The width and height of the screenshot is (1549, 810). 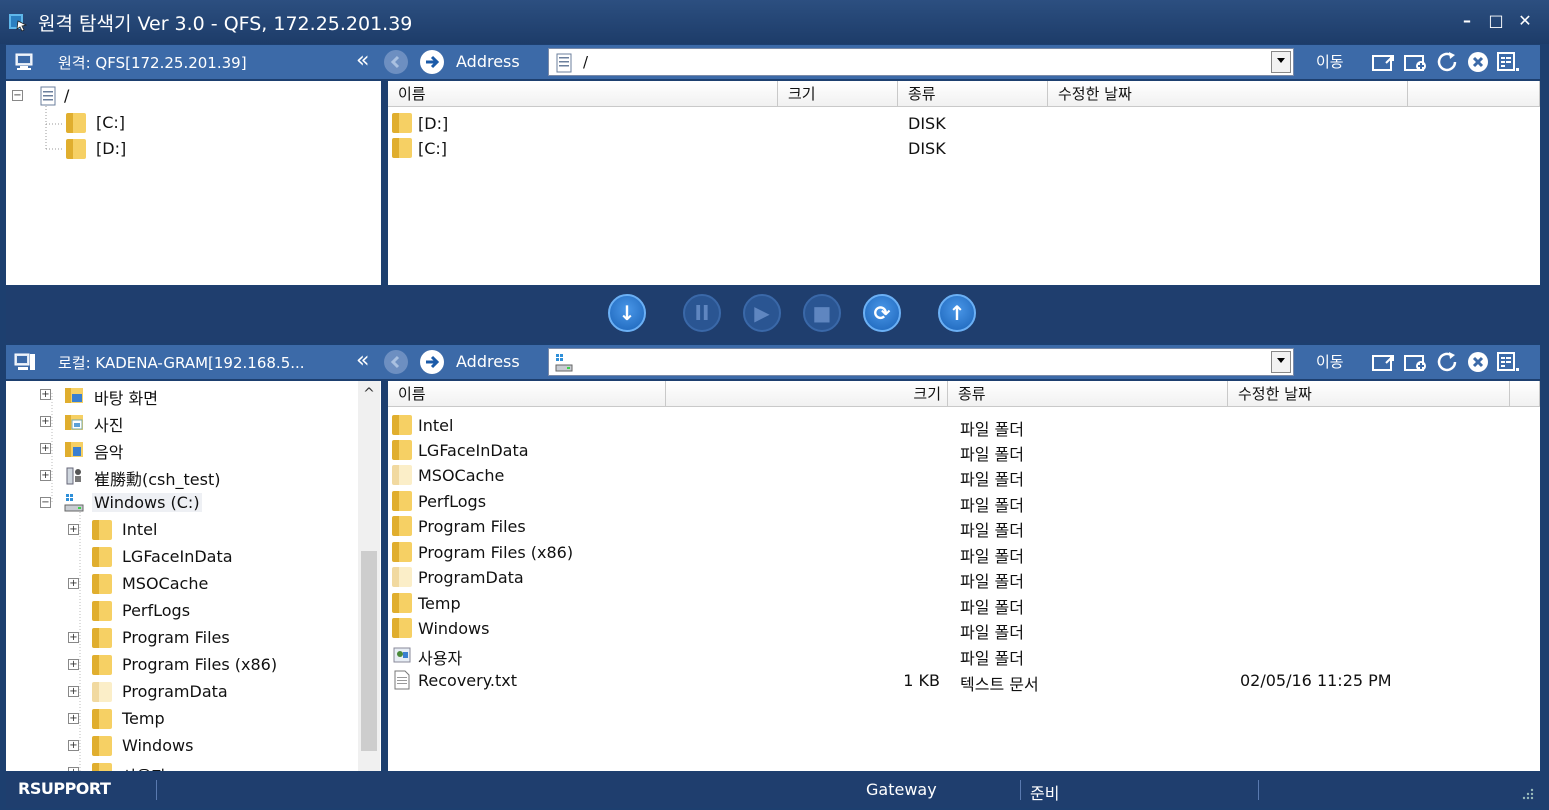 I want to click on tree-scrollbar: ^, so click(x=369, y=576).